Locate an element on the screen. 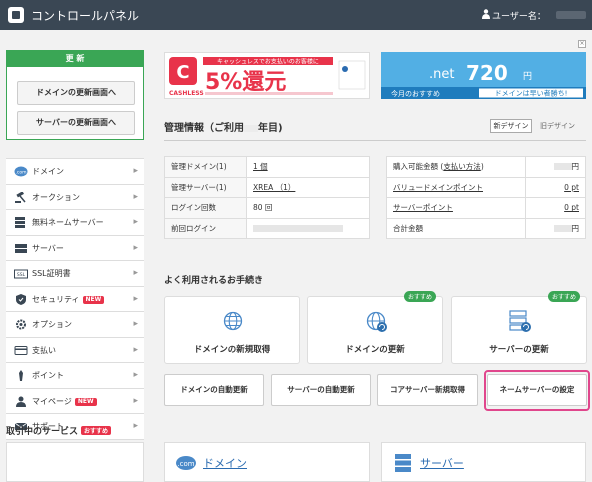 The image size is (592, 482). panel-divider is located at coordinates (375, 140).